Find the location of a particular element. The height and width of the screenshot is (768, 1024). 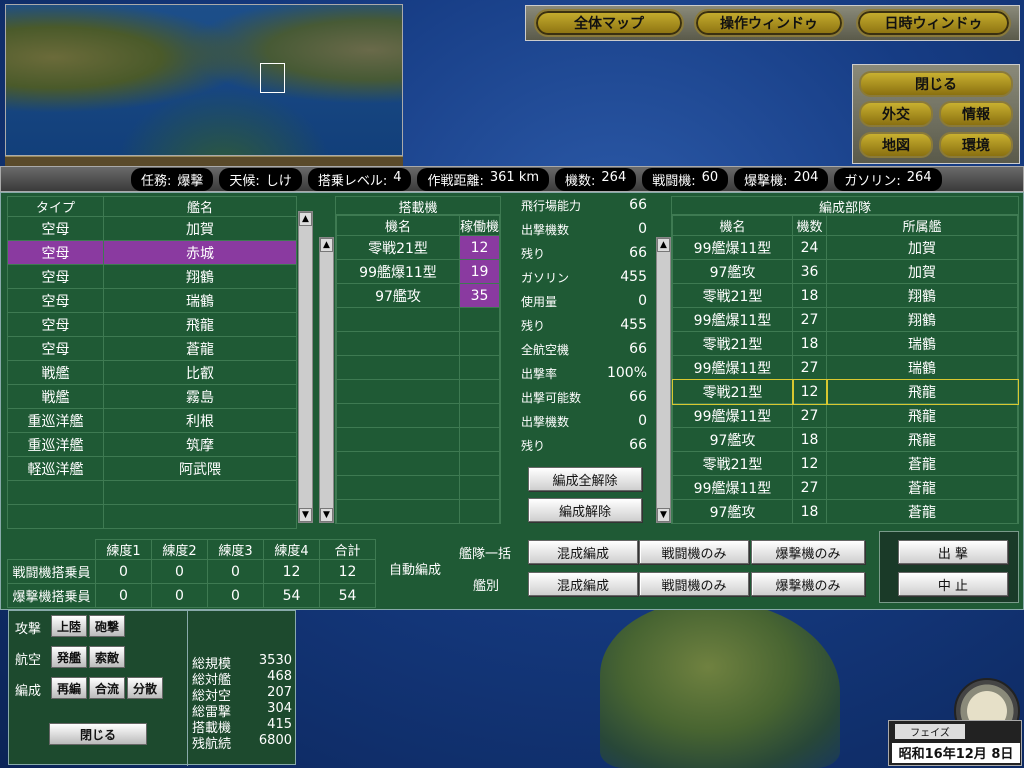

ship-list-scrollbar: ▲ ▼ is located at coordinates (305, 367).